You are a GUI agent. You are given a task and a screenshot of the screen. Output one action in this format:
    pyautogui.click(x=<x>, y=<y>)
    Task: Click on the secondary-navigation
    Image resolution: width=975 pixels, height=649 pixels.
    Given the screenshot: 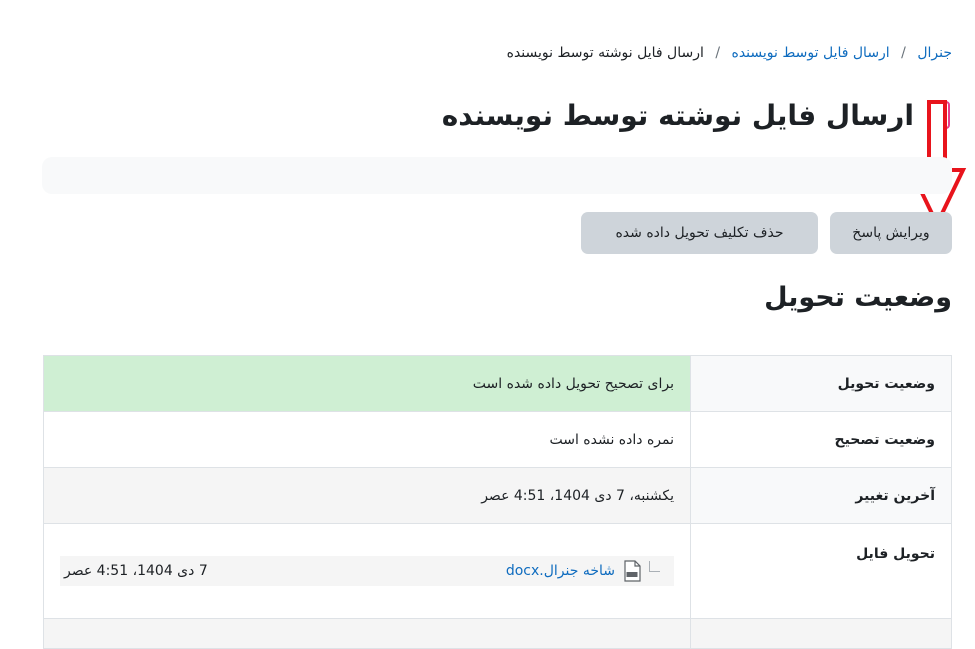 What is the action you would take?
    pyautogui.click(x=497, y=175)
    